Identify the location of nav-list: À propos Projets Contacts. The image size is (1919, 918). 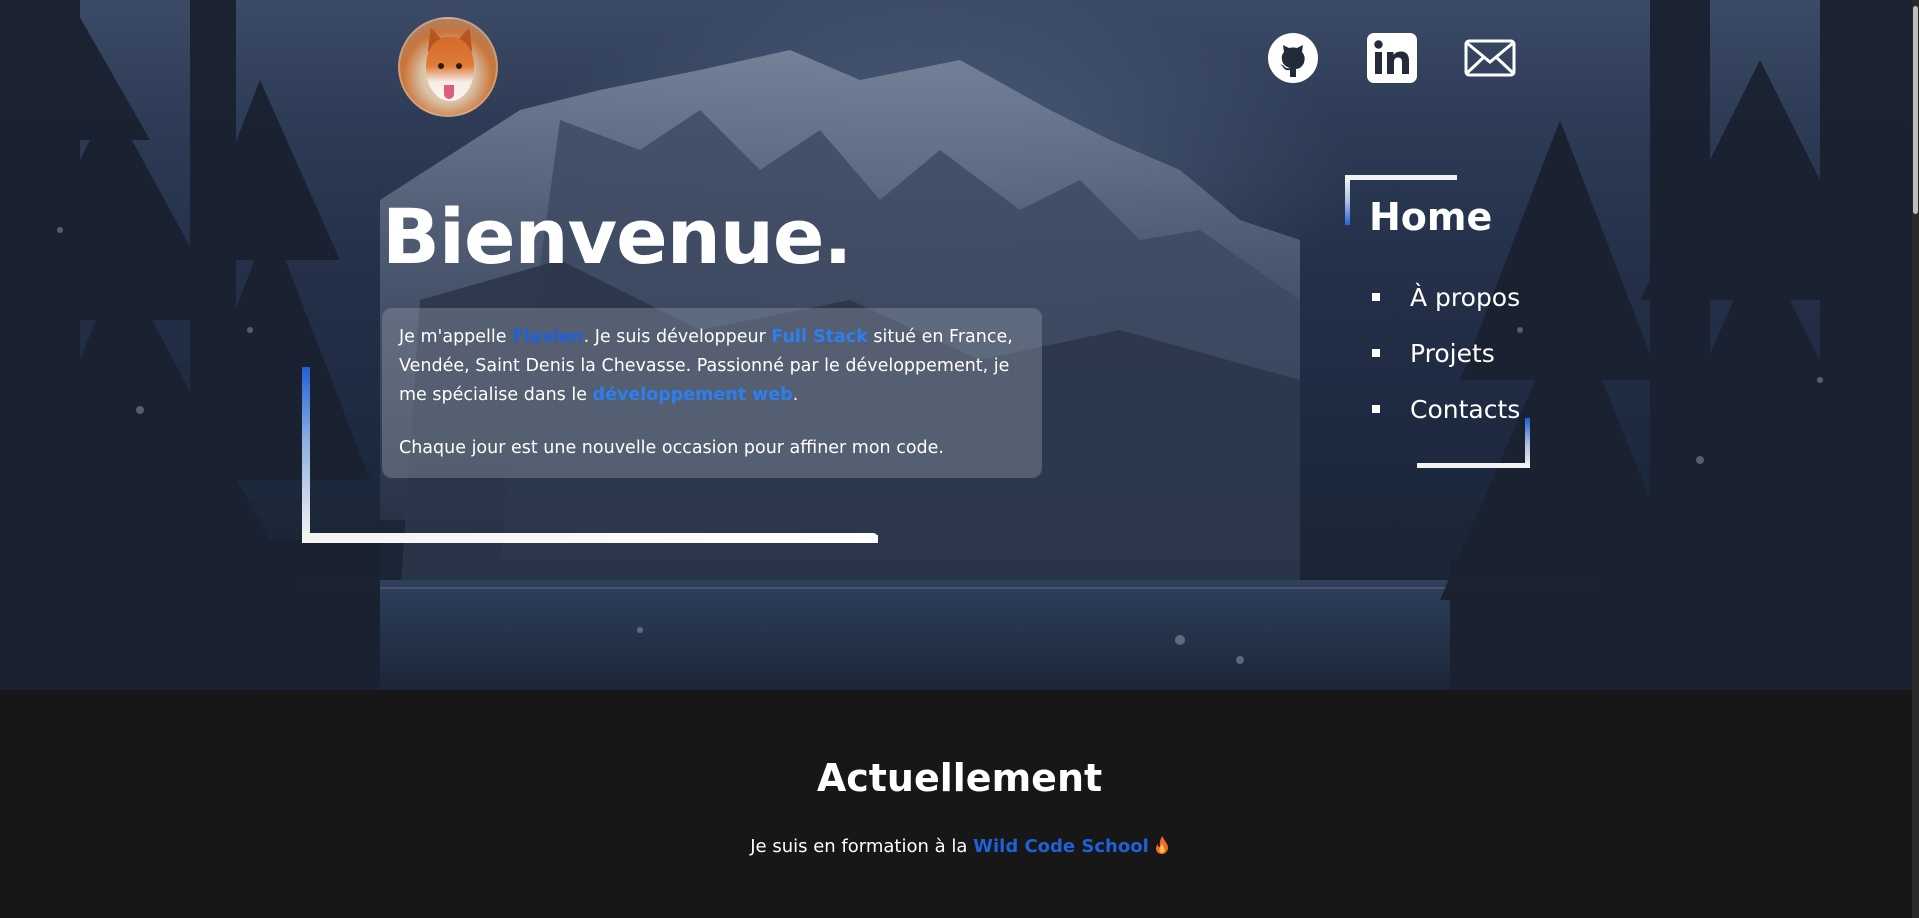
(1444, 353).